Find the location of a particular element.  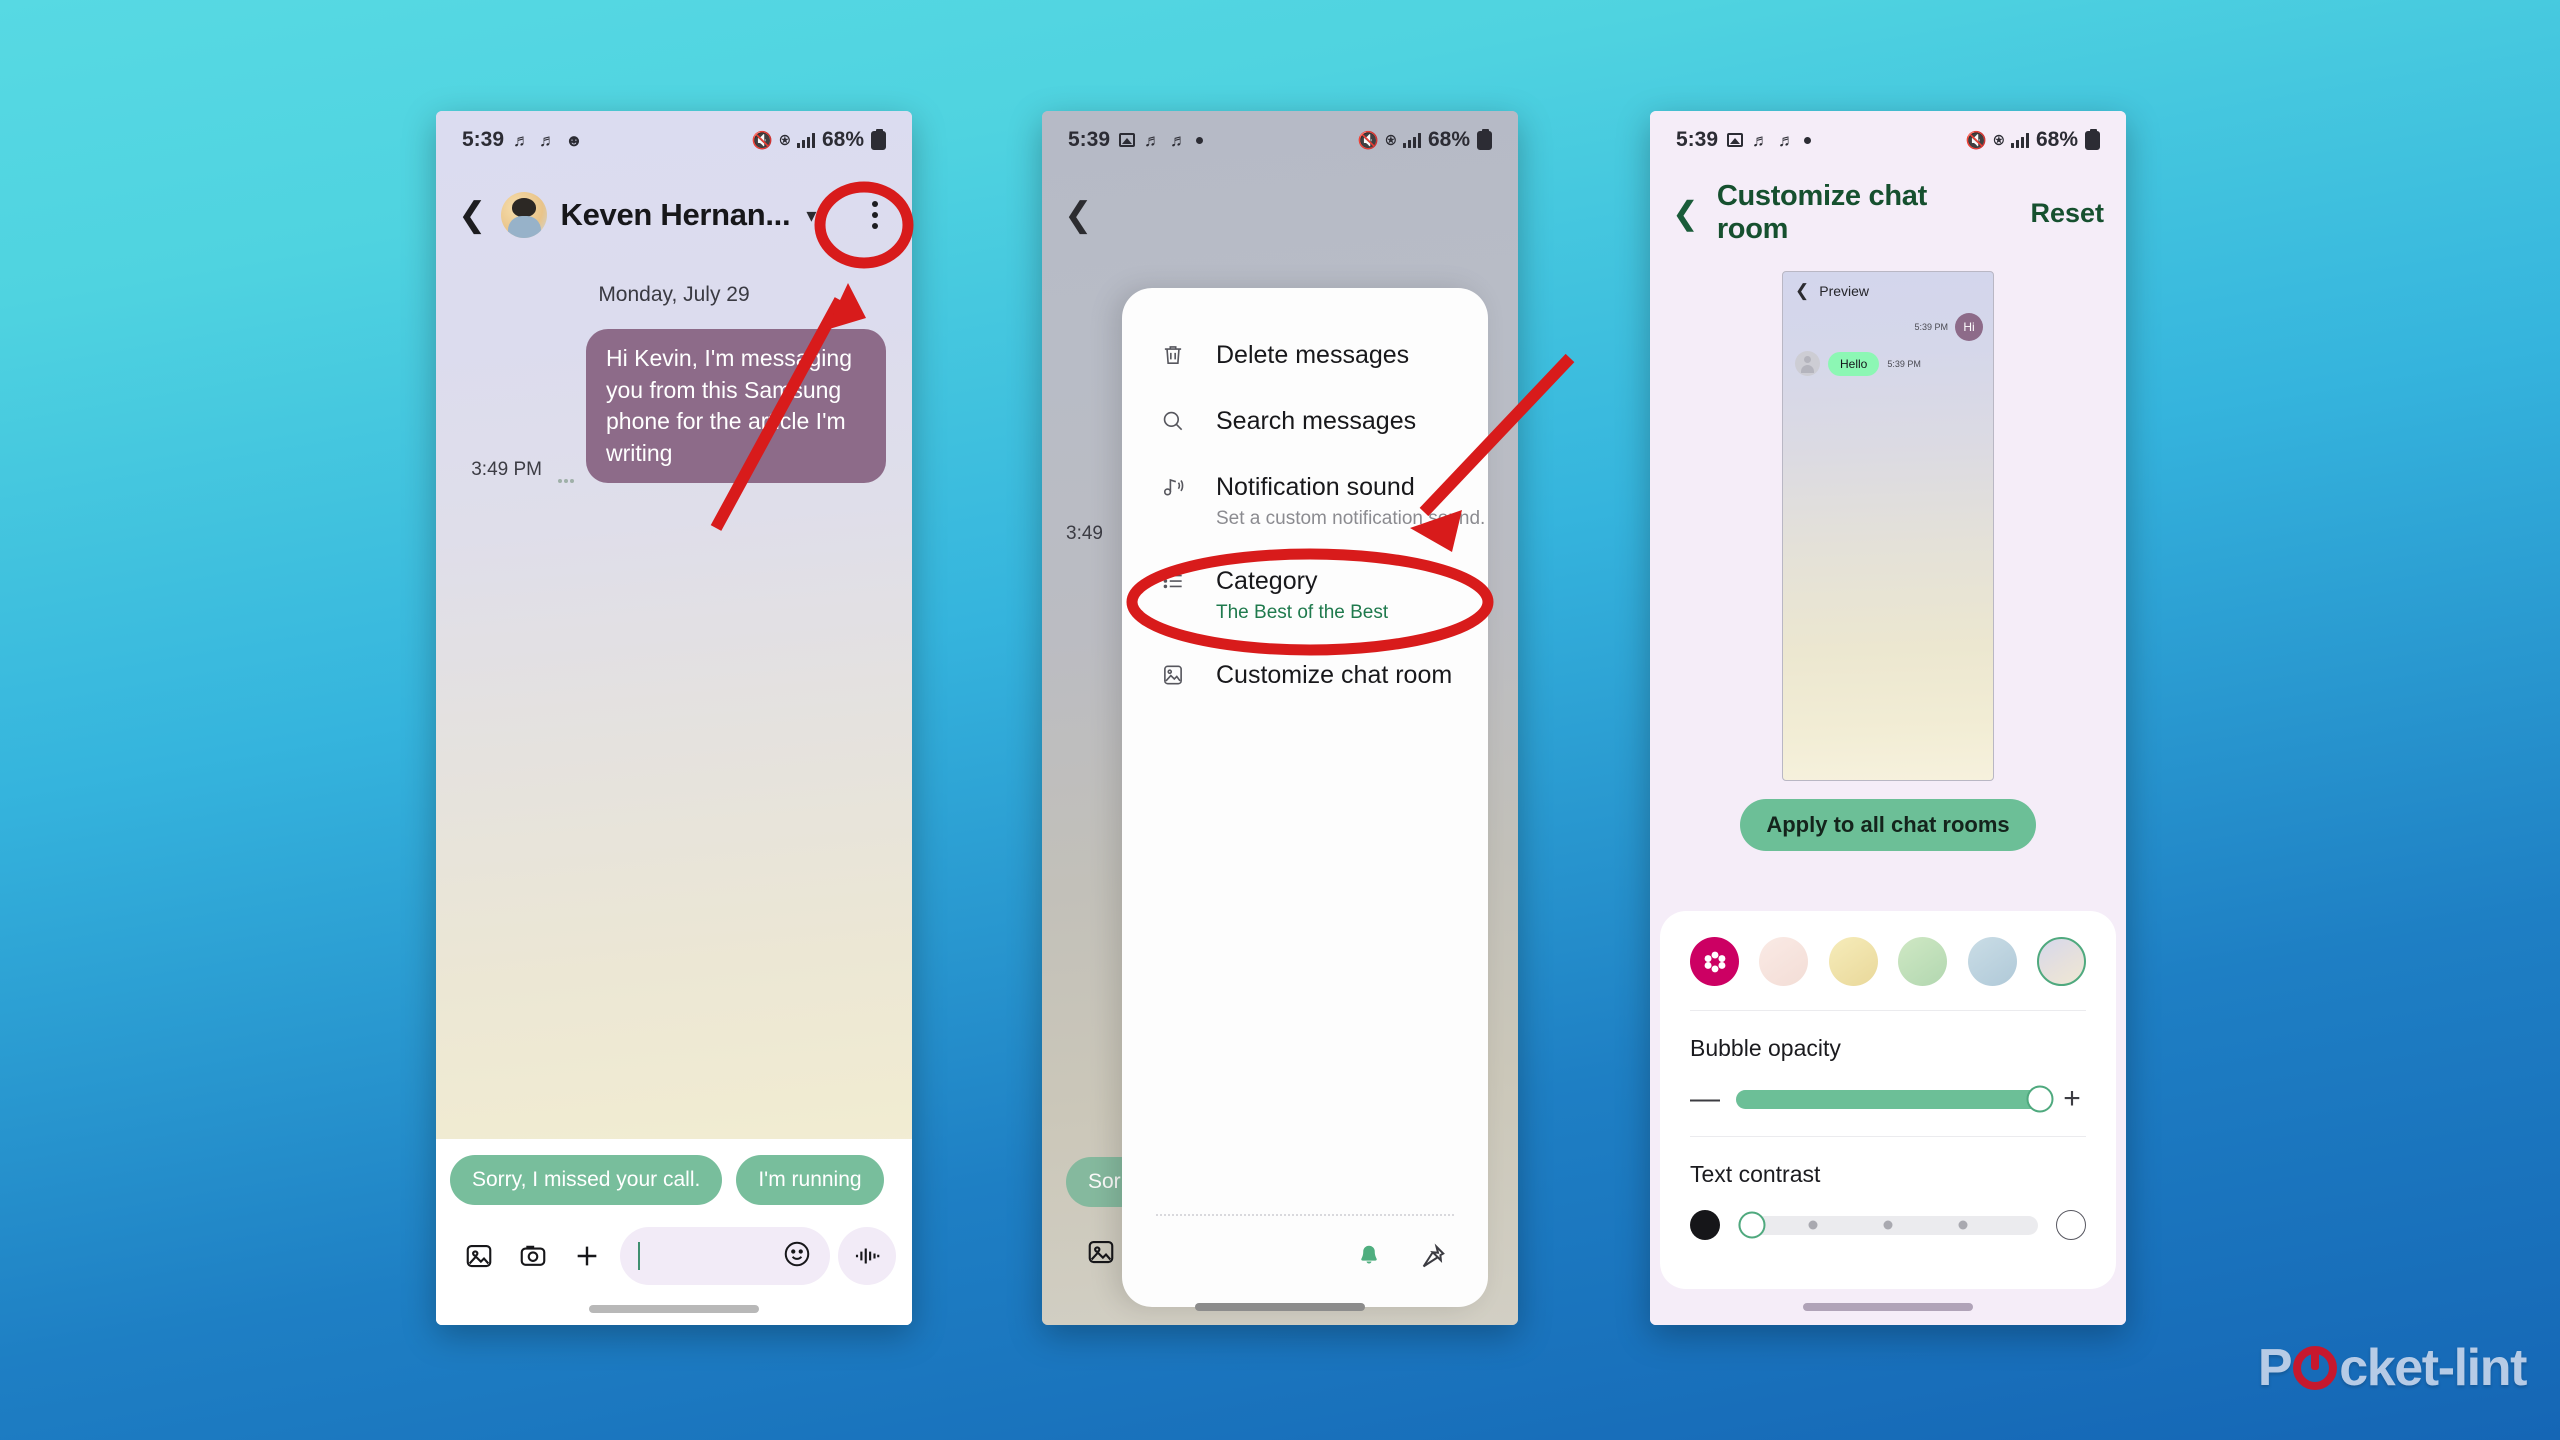

power-icon is located at coordinates (2315, 1368).